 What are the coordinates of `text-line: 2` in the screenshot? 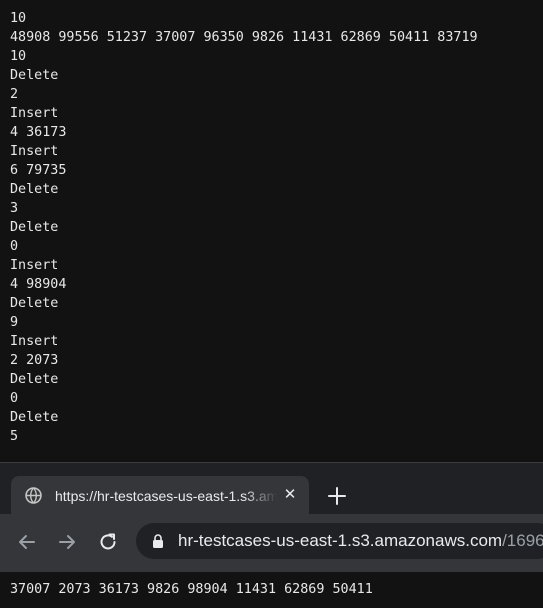 It's located at (14, 94).